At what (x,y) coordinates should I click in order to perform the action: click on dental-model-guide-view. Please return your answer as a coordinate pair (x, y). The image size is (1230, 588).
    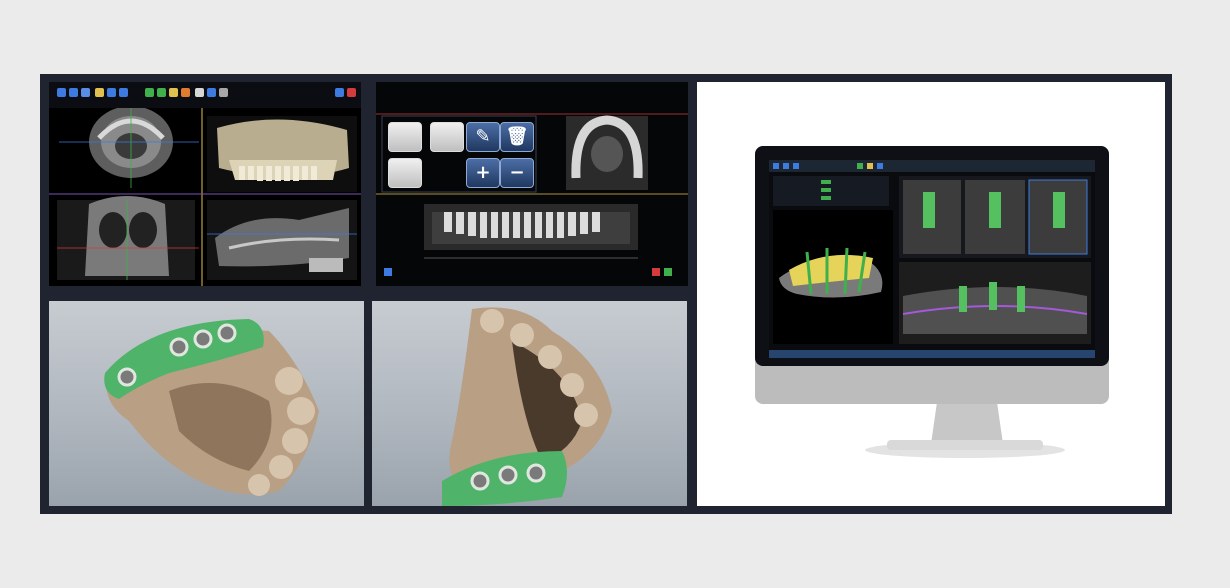
    Looking at the image, I should click on (206, 403).